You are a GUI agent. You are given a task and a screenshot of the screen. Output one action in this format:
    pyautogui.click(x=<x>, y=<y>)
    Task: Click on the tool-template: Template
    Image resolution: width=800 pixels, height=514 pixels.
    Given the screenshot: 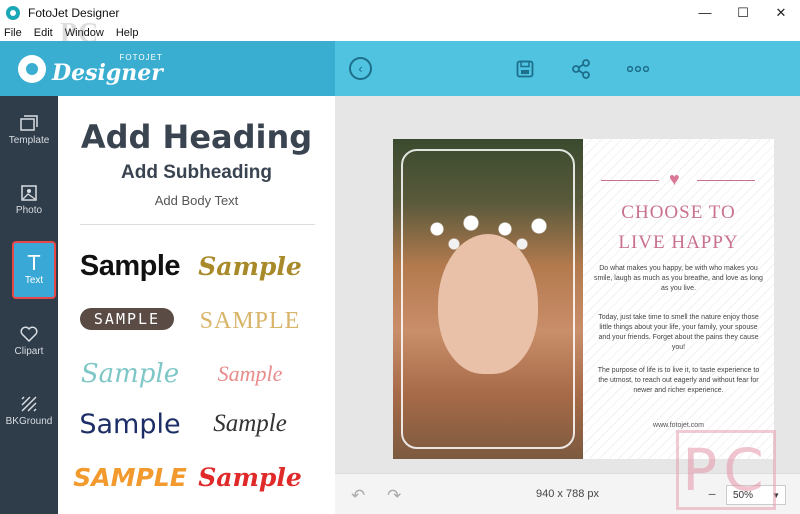 What is the action you would take?
    pyautogui.click(x=29, y=130)
    